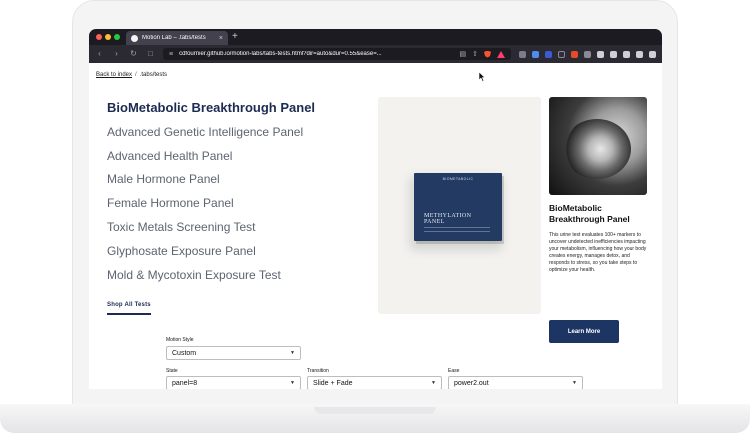  I want to click on motion-style-select: Custom ▼, so click(233, 353).